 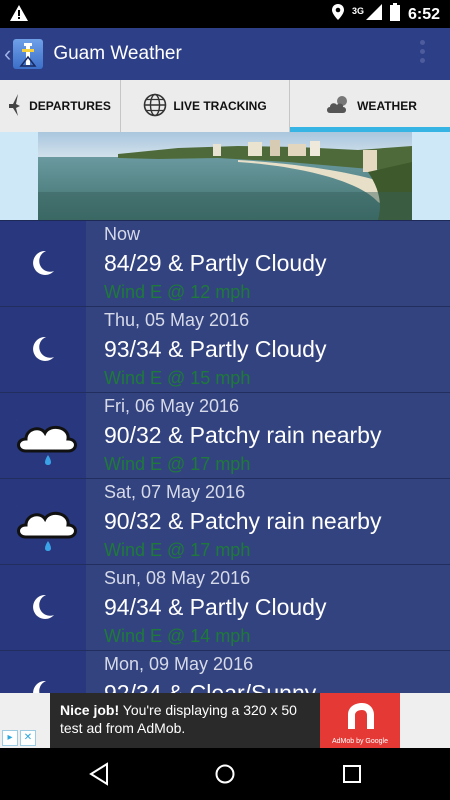 I want to click on app-bar: ‹ Guam Weather, so click(x=225, y=54).